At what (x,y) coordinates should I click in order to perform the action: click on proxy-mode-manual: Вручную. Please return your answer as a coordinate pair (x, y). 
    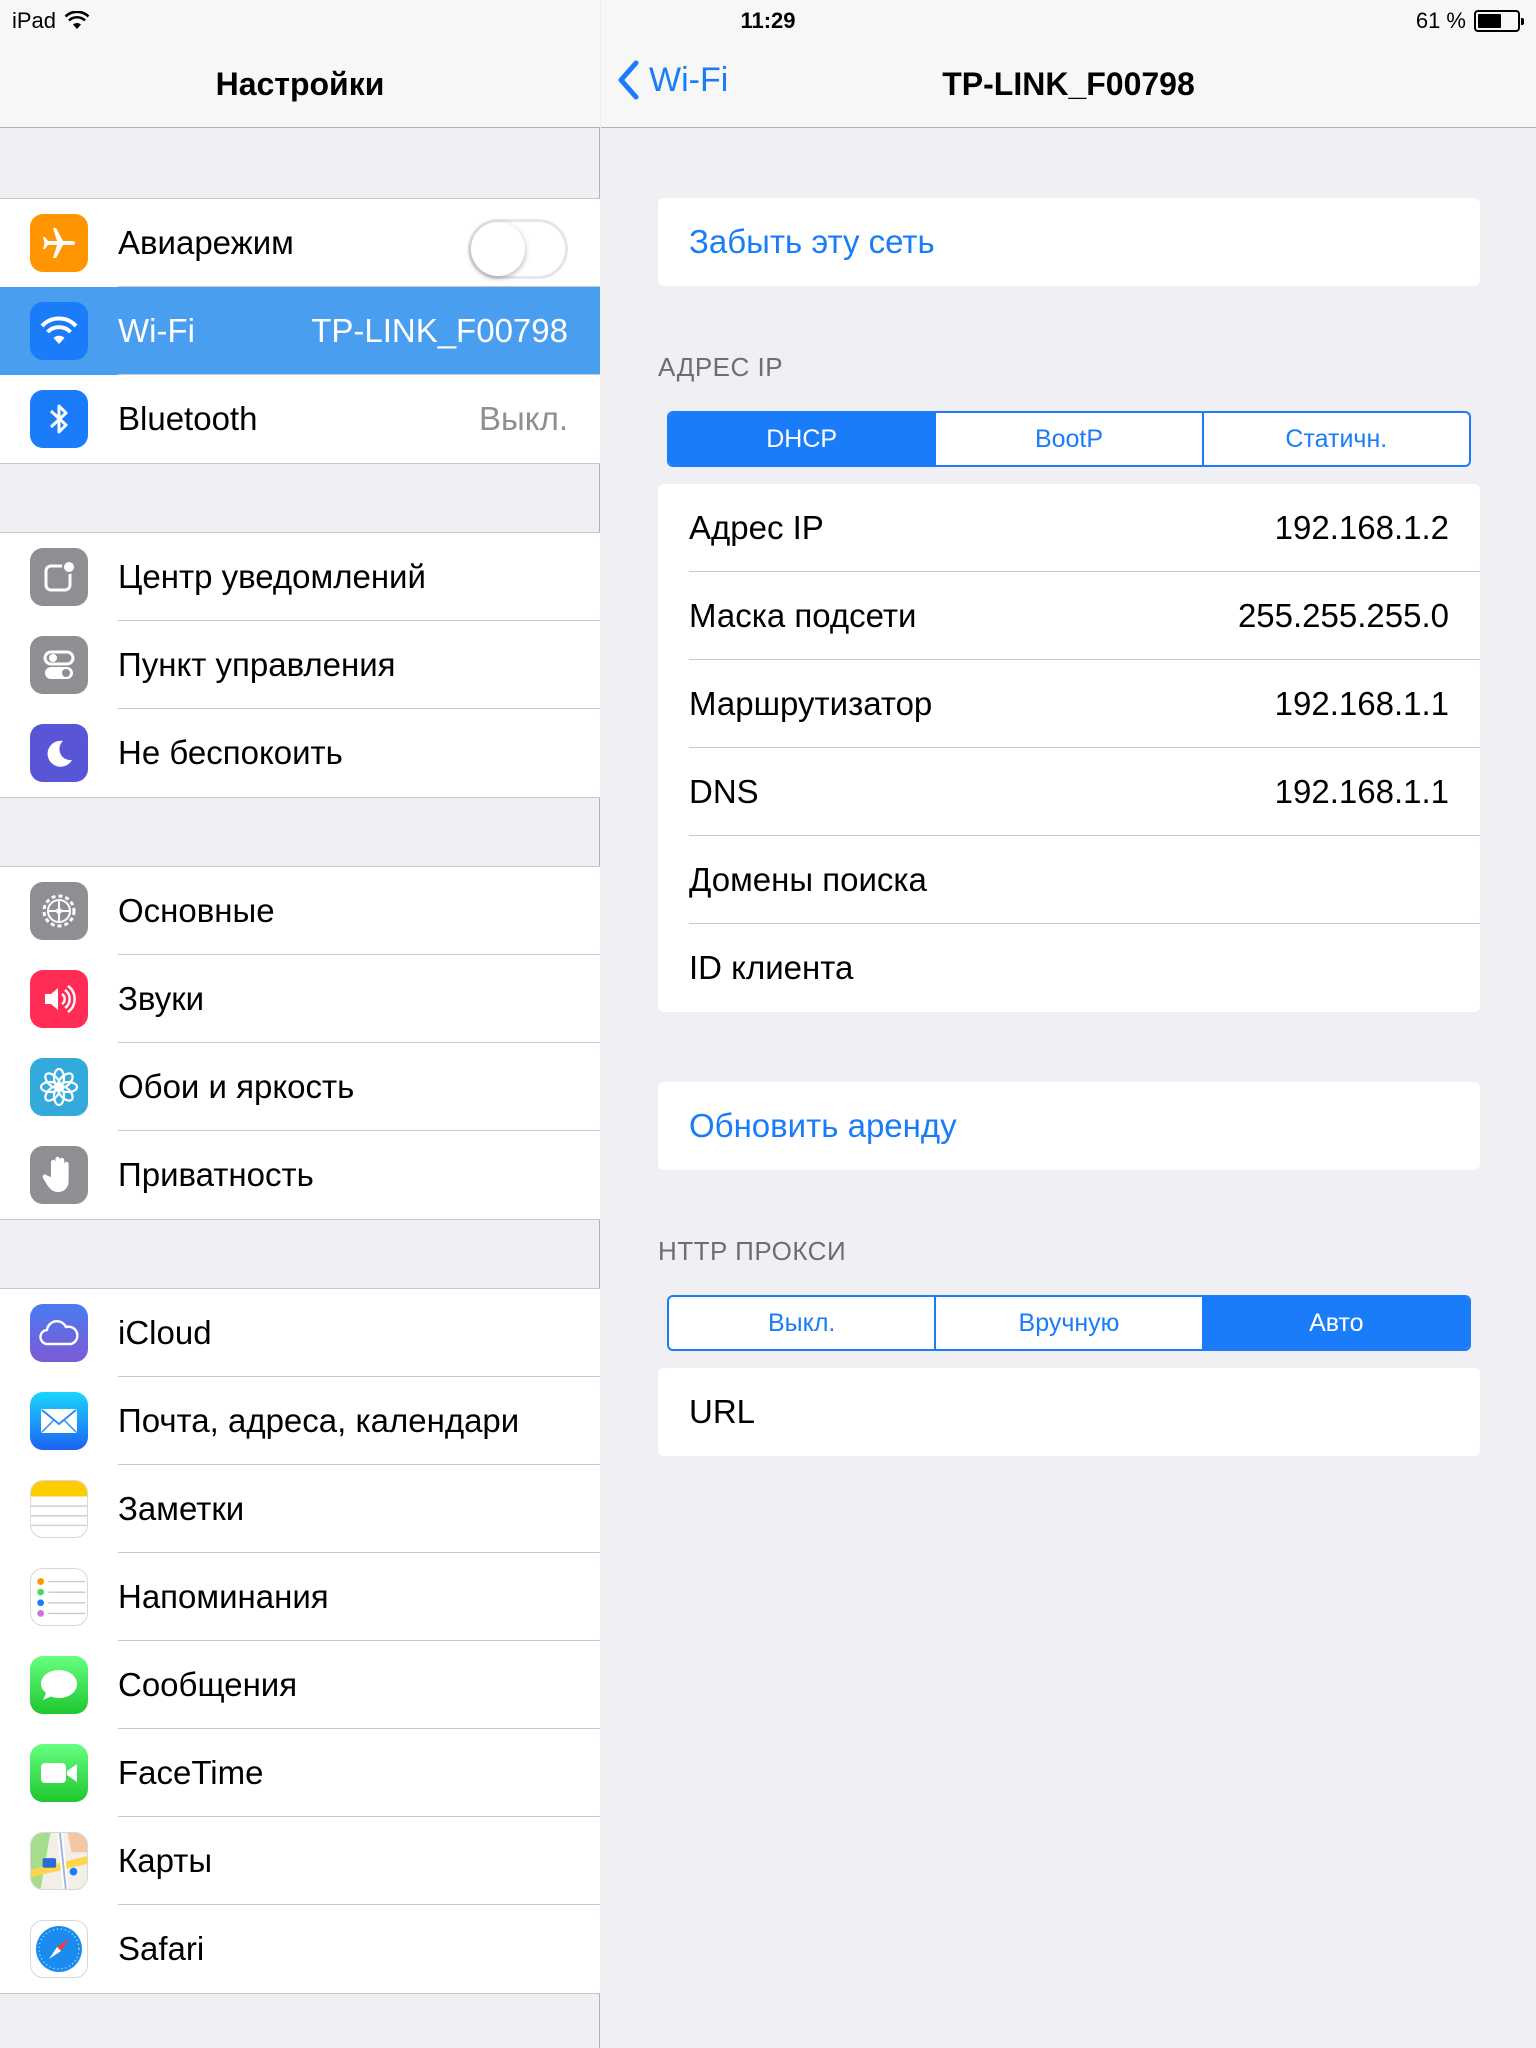
    Looking at the image, I should click on (1070, 1323).